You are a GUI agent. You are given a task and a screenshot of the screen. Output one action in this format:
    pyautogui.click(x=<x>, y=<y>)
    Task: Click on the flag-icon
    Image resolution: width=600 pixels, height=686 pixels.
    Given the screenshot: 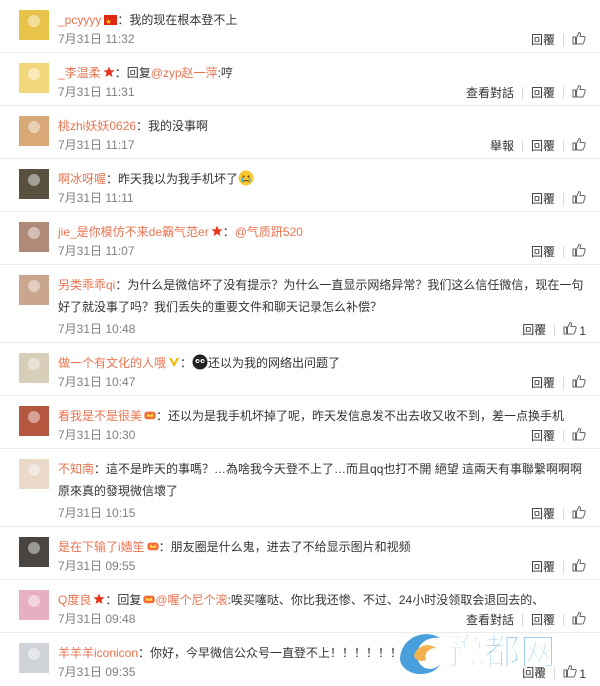 What is the action you would take?
    pyautogui.click(x=111, y=23)
    